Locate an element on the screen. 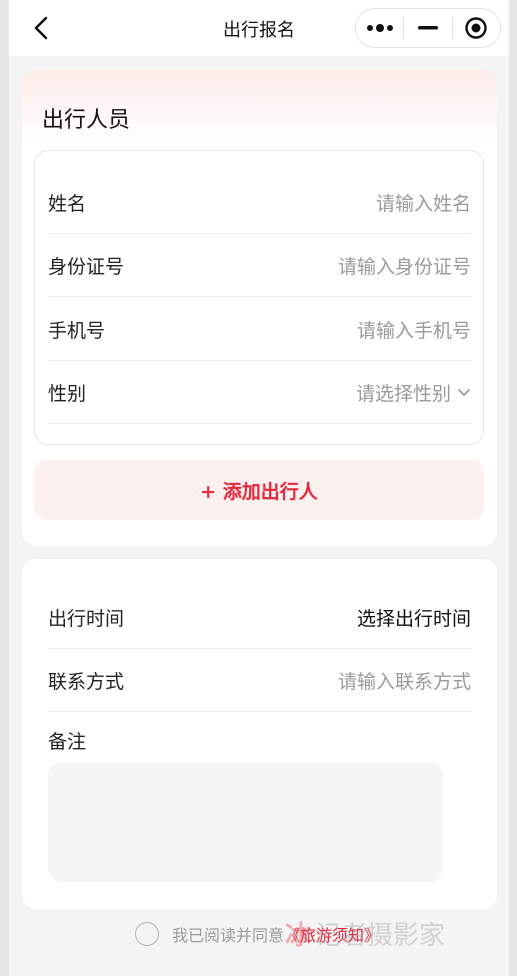 Image resolution: width=517 pixels, height=976 pixels. phone-row: 手机号 请输入手机号 is located at coordinates (259, 329).